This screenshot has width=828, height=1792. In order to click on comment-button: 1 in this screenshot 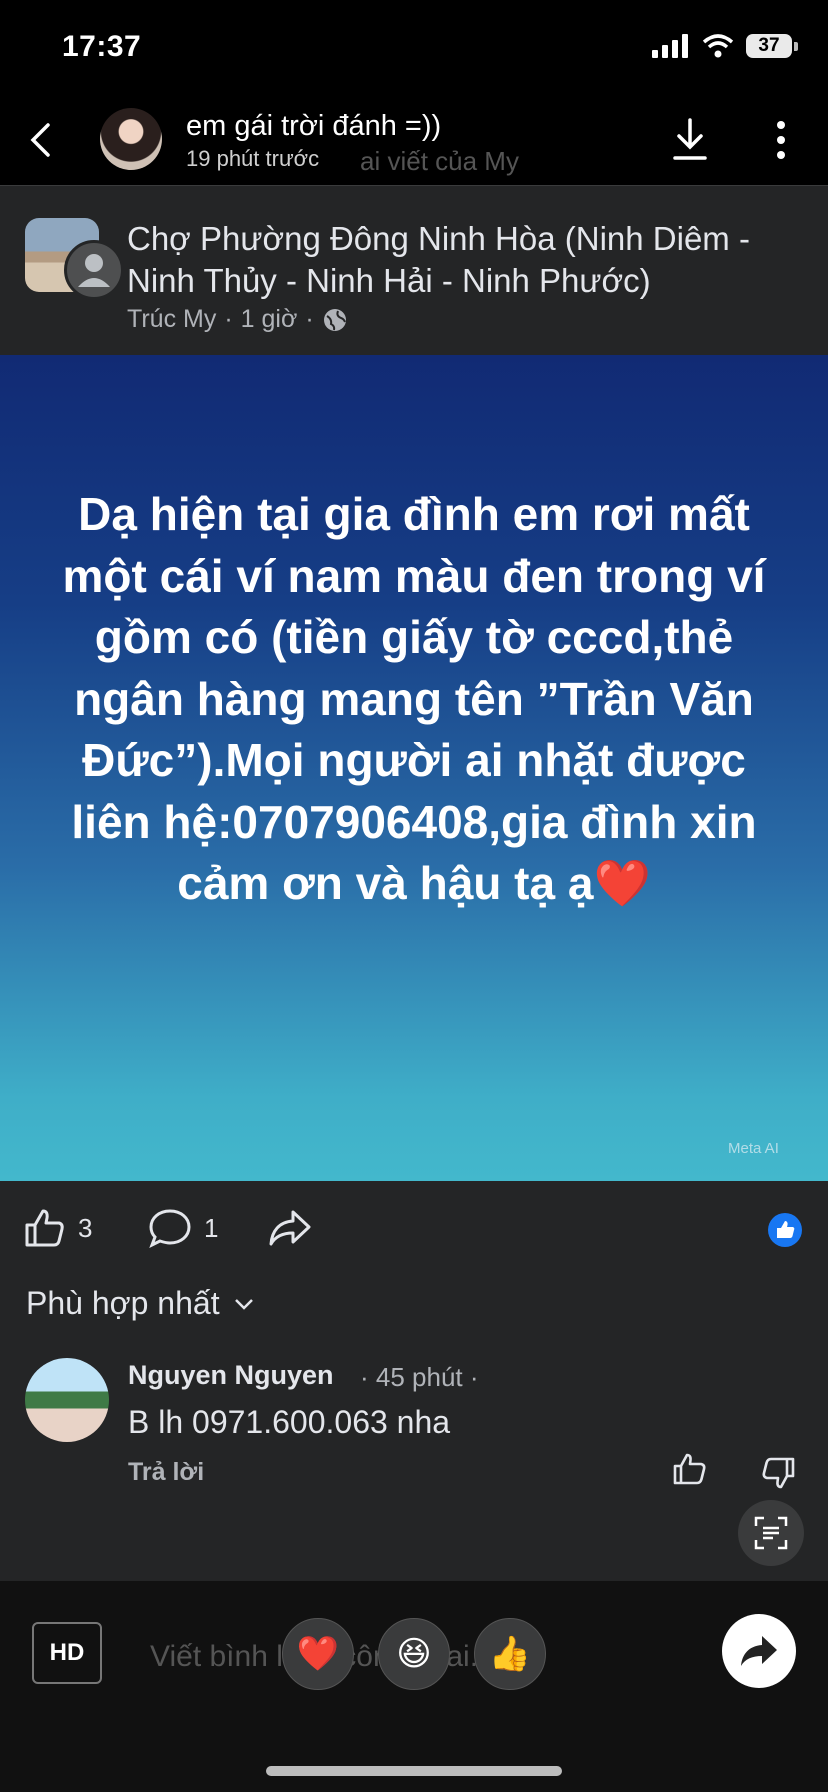, I will do `click(183, 1228)`.